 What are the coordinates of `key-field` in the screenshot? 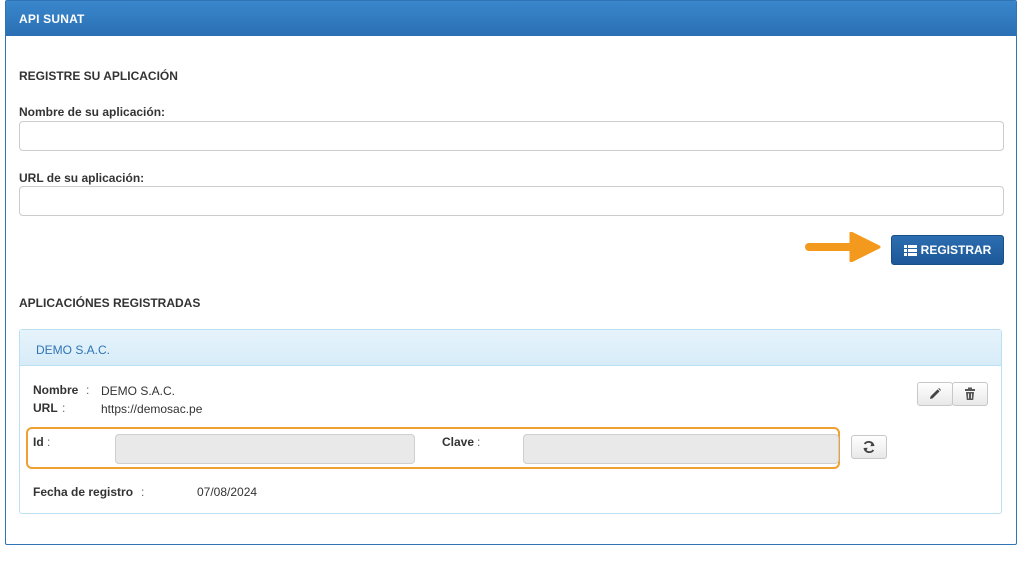 It's located at (681, 449).